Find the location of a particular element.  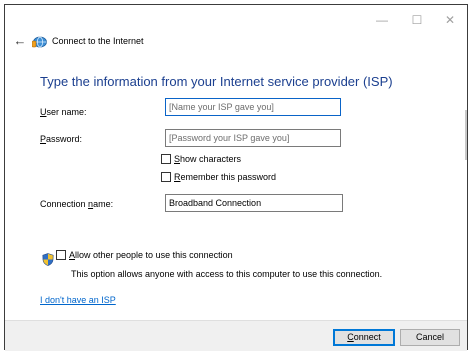

username-label: User name: is located at coordinates (63, 112).